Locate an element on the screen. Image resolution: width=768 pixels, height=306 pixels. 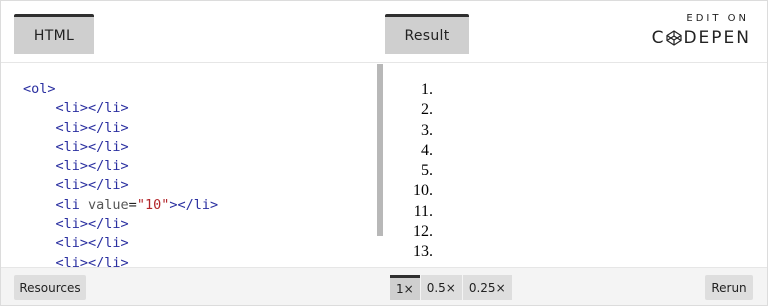
tab-result: Result is located at coordinates (427, 34).